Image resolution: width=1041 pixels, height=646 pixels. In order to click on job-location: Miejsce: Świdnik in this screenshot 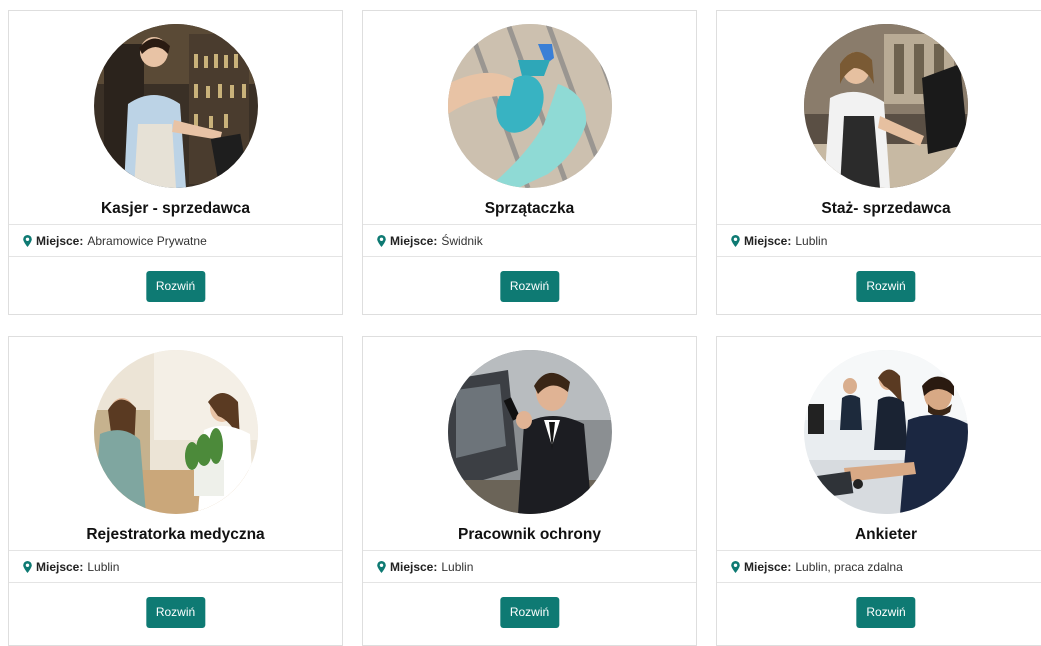, I will do `click(529, 240)`.